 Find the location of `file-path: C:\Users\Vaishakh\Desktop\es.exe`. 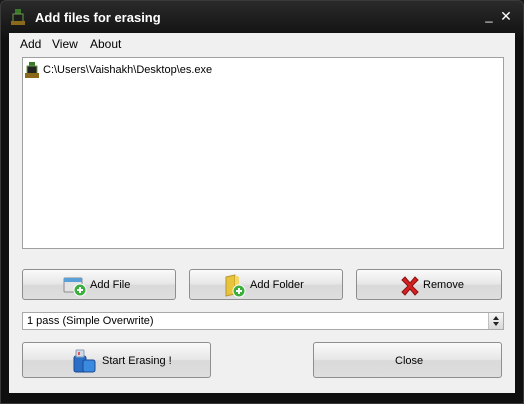

file-path: C:\Users\Vaishakh\Desktop\es.exe is located at coordinates (128, 70).